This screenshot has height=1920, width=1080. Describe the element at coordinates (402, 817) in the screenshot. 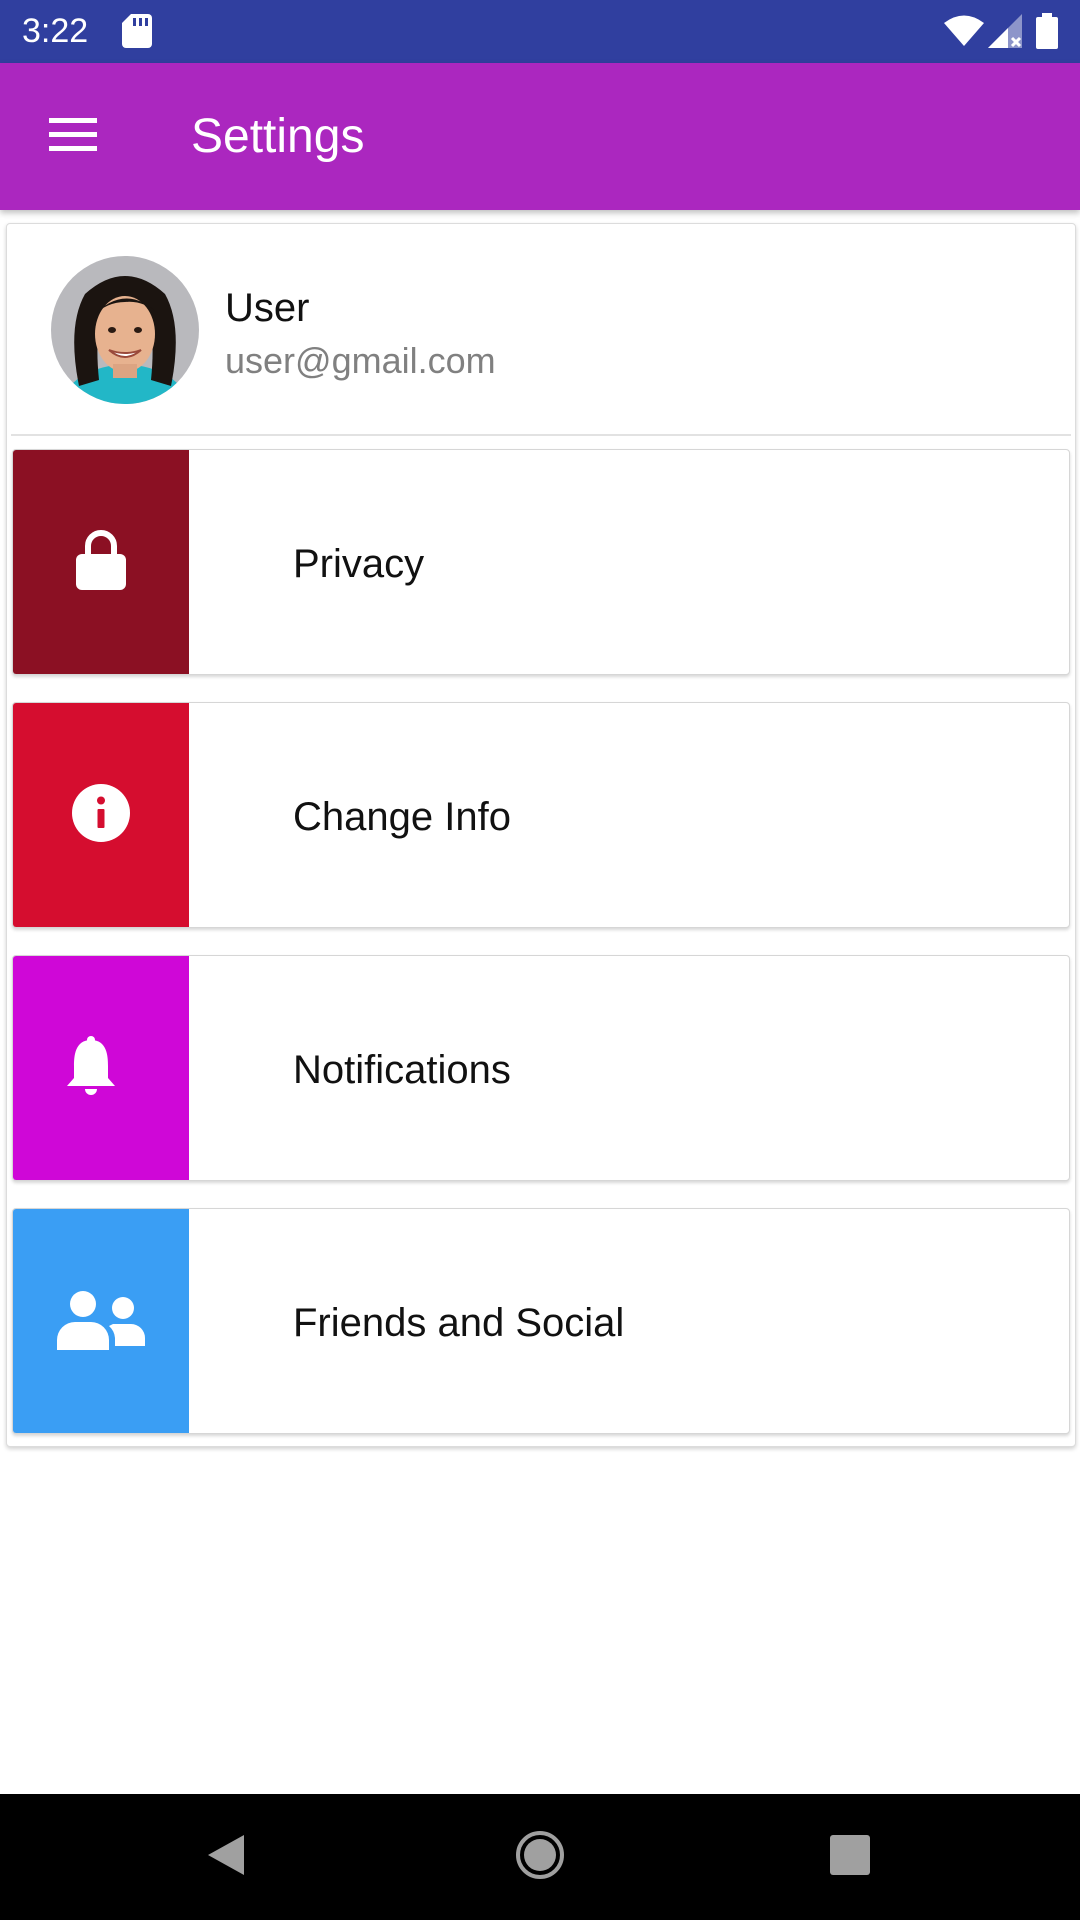

I see `setting-label: Change Info` at that location.